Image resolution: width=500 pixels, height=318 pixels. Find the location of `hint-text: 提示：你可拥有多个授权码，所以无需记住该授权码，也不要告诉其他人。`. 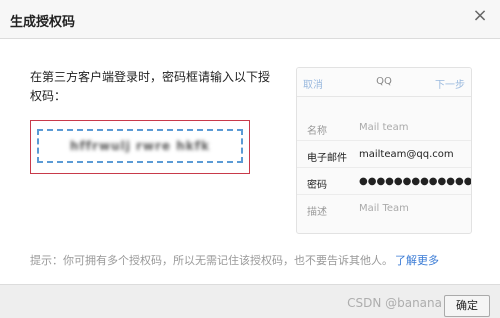

hint-text: 提示：你可拥有多个授权码，所以无需记住该授权码，也不要告诉其他人。 is located at coordinates (211, 260).